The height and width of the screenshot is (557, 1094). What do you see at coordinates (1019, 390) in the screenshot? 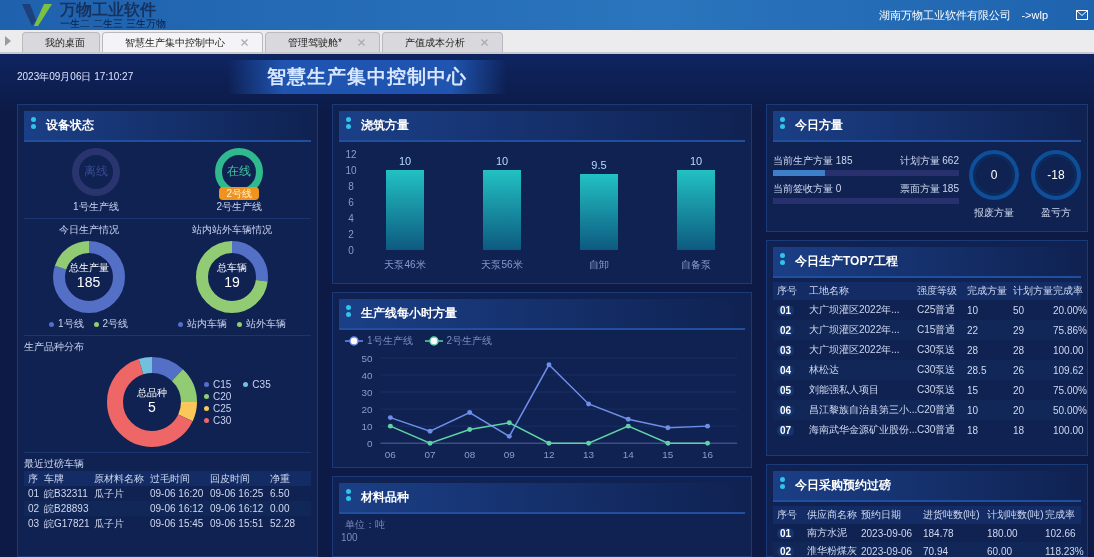
I see `table-cell-text: 20` at bounding box center [1019, 390].